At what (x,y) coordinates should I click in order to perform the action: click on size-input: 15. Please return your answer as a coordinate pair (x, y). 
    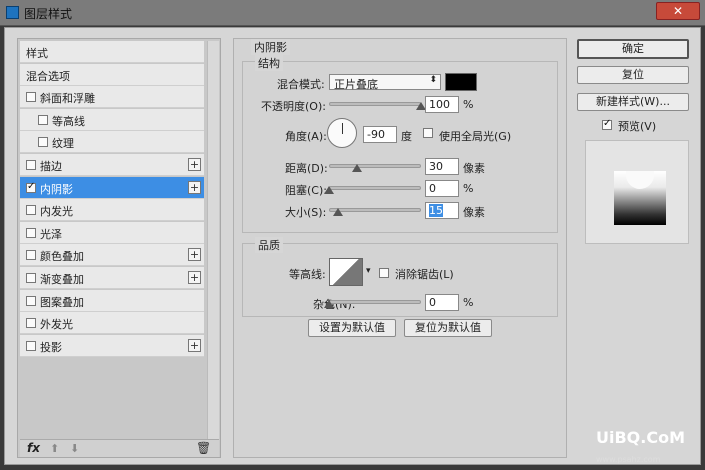
    Looking at the image, I should click on (442, 210).